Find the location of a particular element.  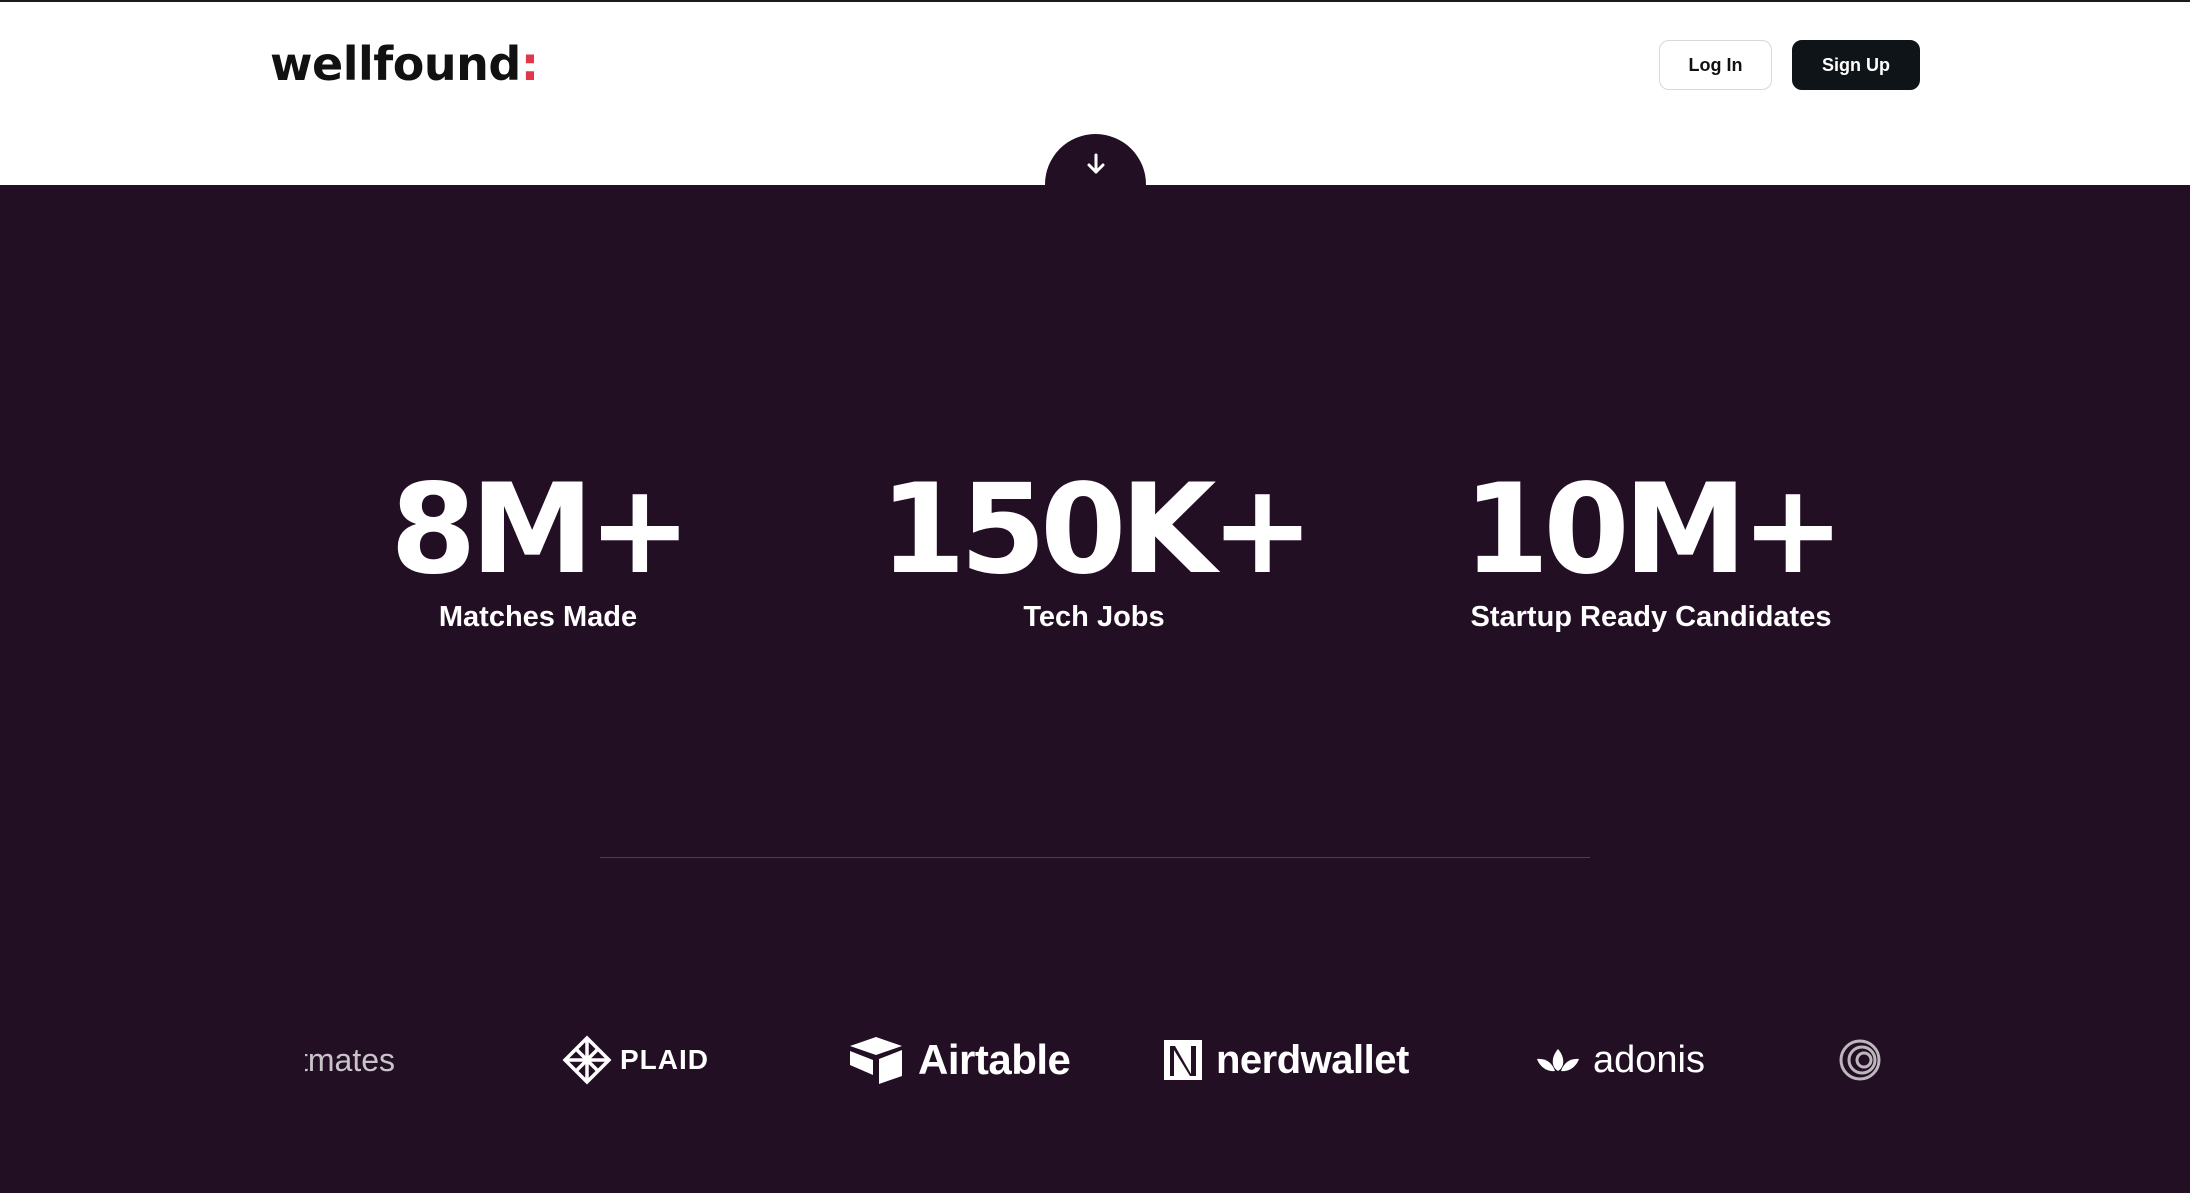

nerdwallet-logo-icon is located at coordinates (1183, 1060).